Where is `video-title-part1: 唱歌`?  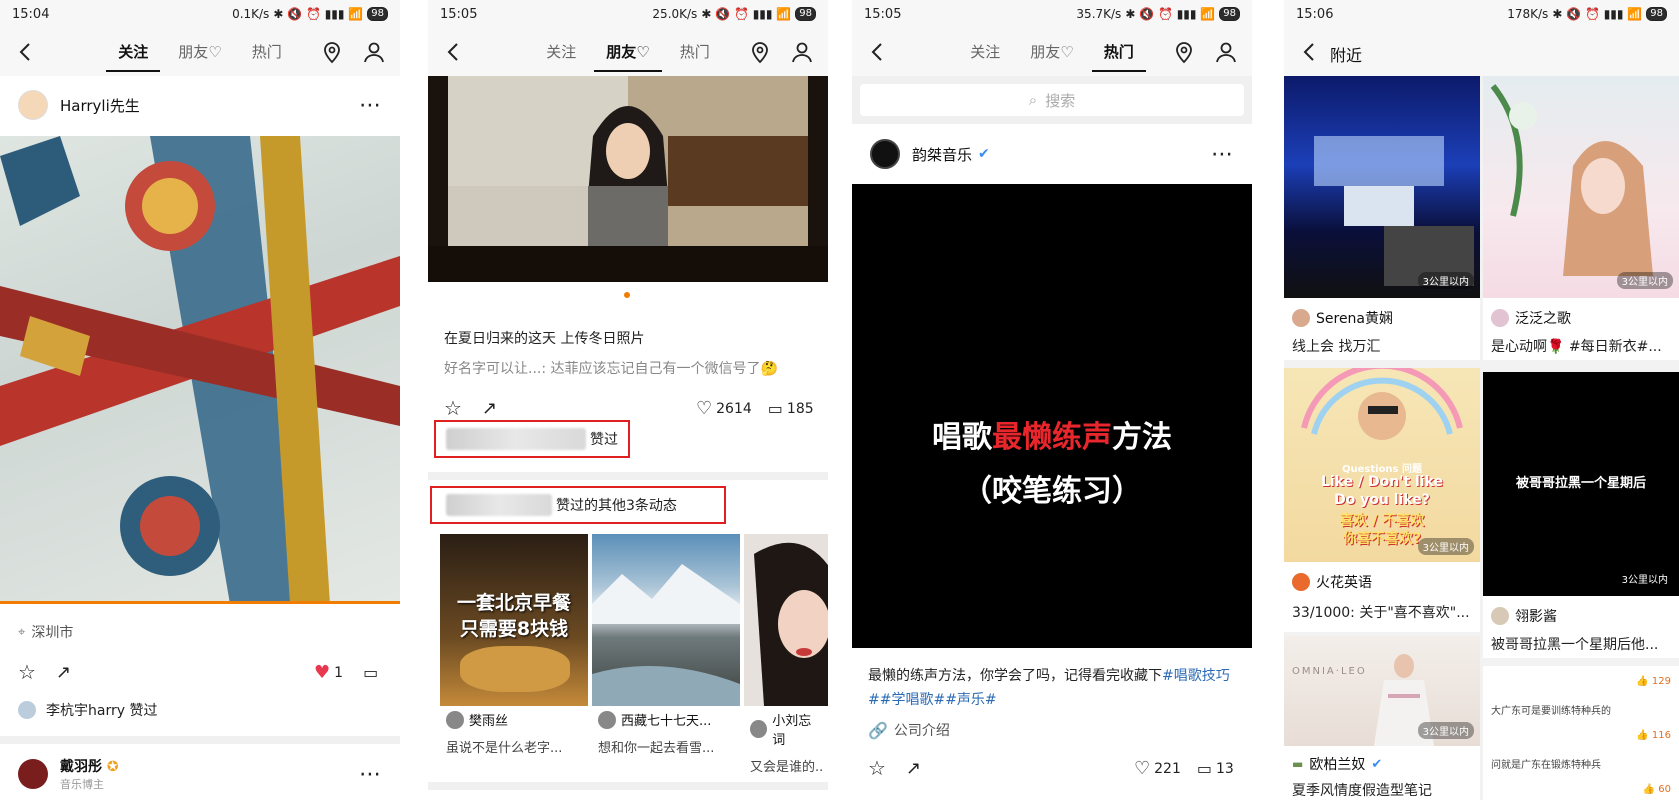 video-title-part1: 唱歌 is located at coordinates (962, 437).